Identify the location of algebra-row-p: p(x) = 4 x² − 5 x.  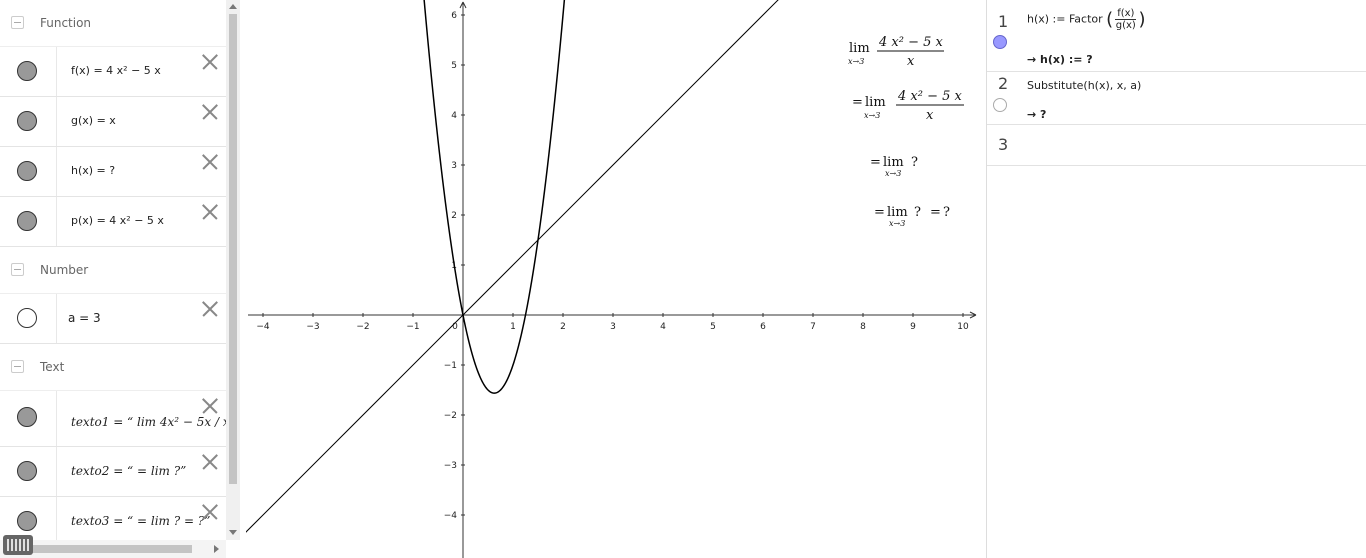
(113, 222).